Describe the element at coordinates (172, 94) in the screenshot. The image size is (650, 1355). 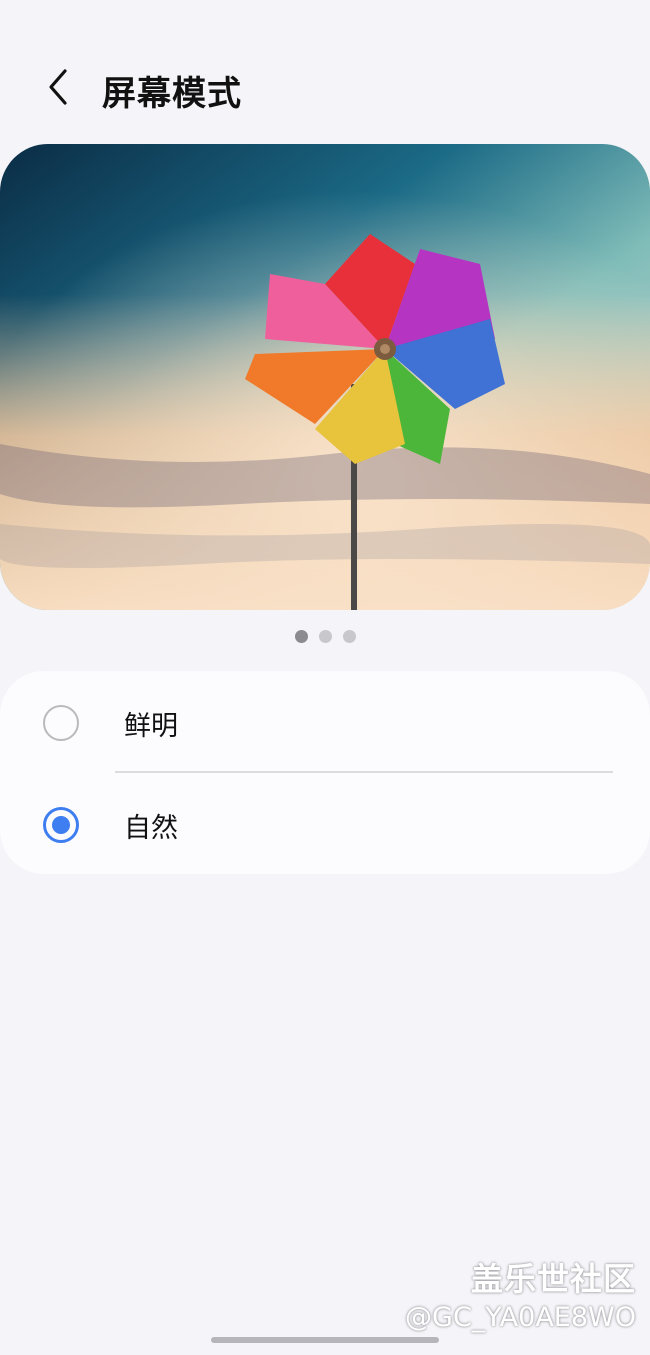
I see `page-title: 屏幕模式` at that location.